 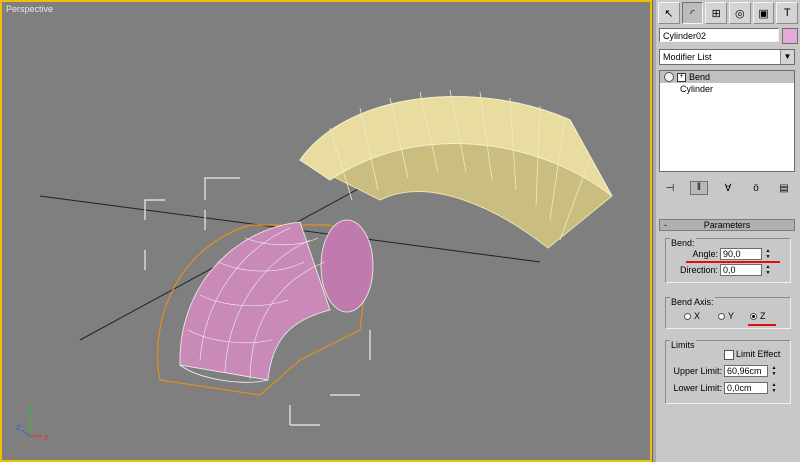 What do you see at coordinates (697, 89) in the screenshot?
I see `stack-item-label: Cylinder` at bounding box center [697, 89].